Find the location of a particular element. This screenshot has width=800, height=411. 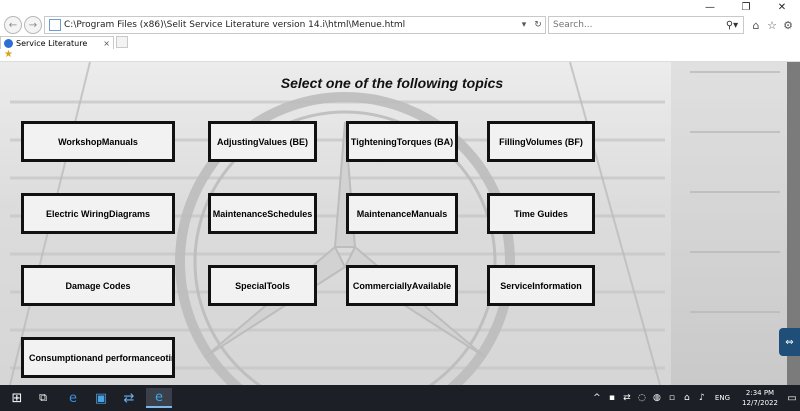

taskbar-teamviewer: ⇄ is located at coordinates (129, 398).